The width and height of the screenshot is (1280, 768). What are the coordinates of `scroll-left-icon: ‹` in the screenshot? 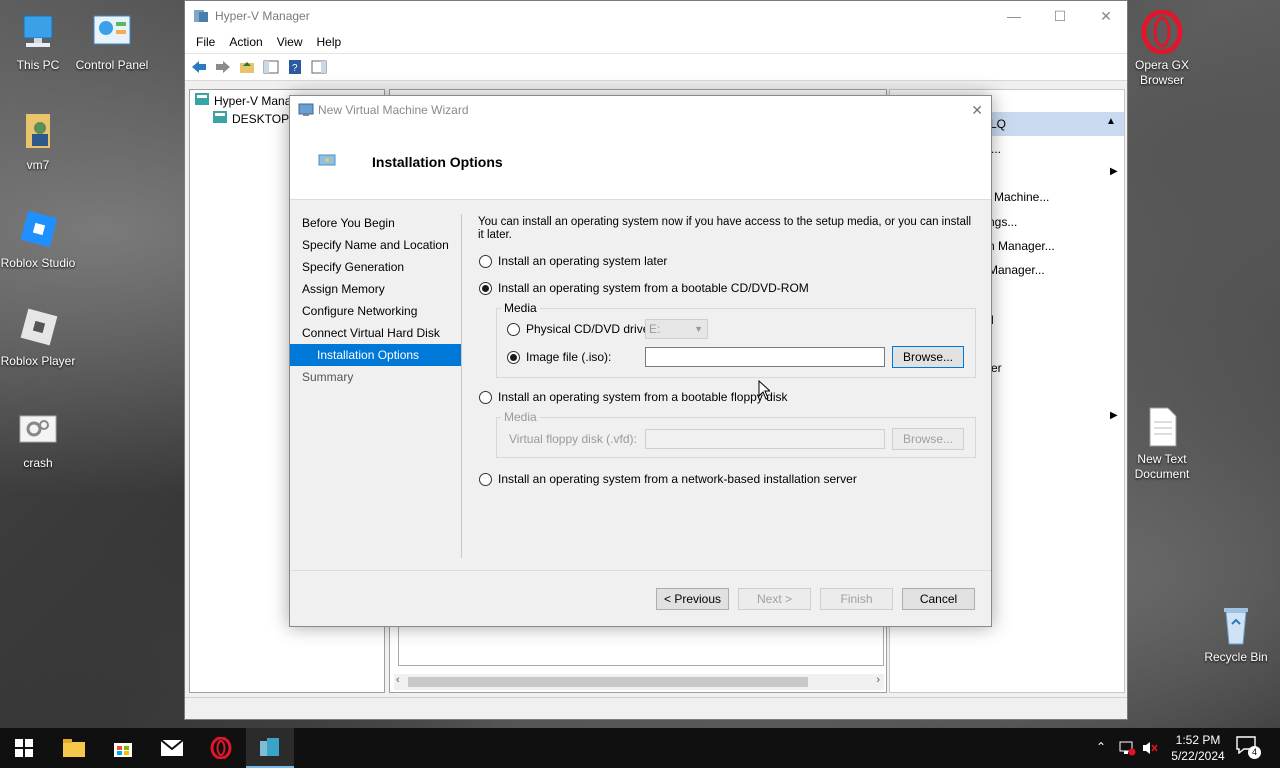 It's located at (398, 680).